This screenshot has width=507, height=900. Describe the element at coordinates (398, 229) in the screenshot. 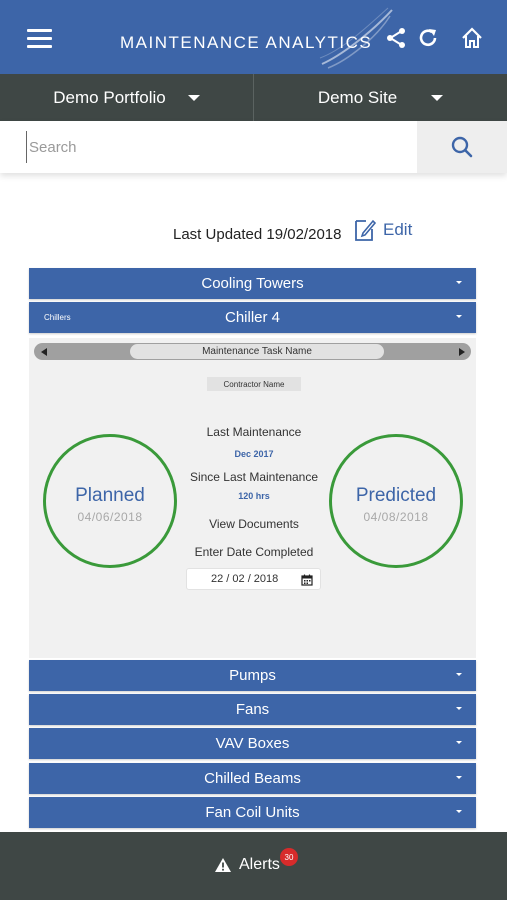

I see `edit-label: Edit` at that location.